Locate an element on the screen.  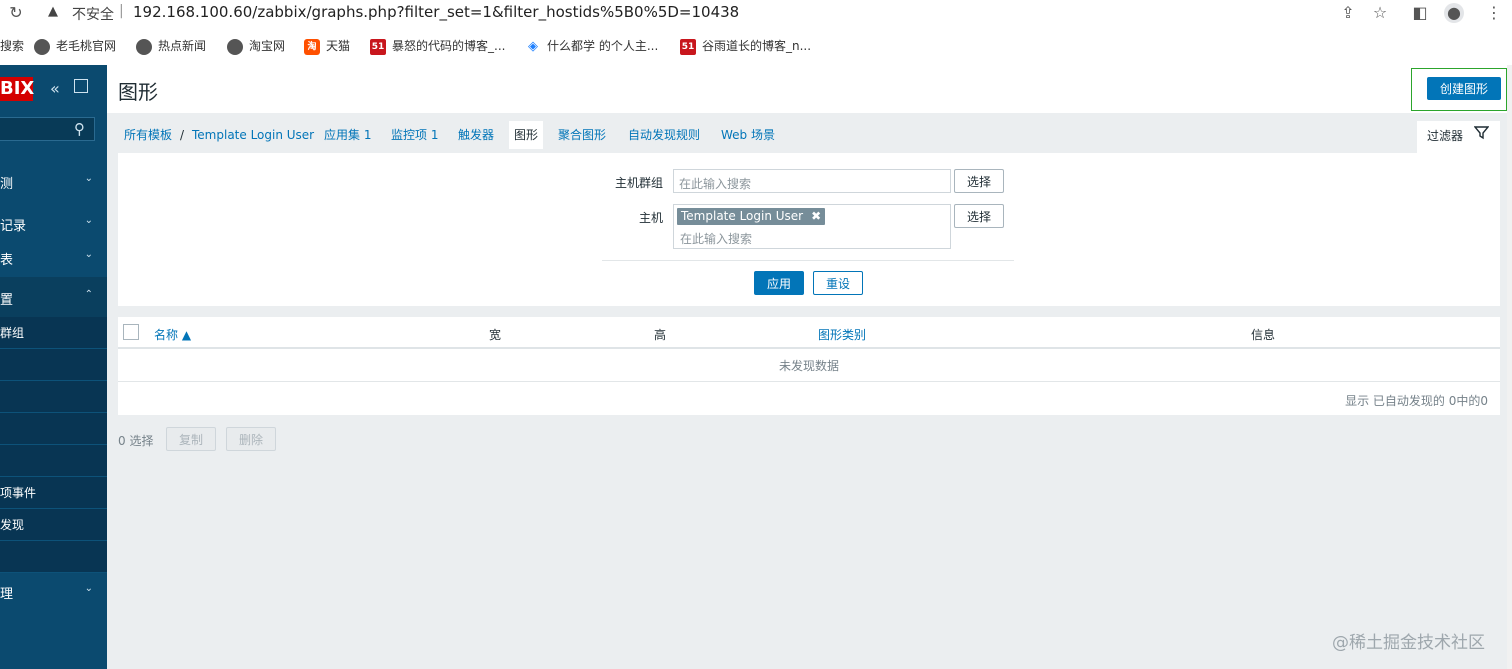
sidebar-item-inventory: 记录 ⌄ is located at coordinates (53, 224).